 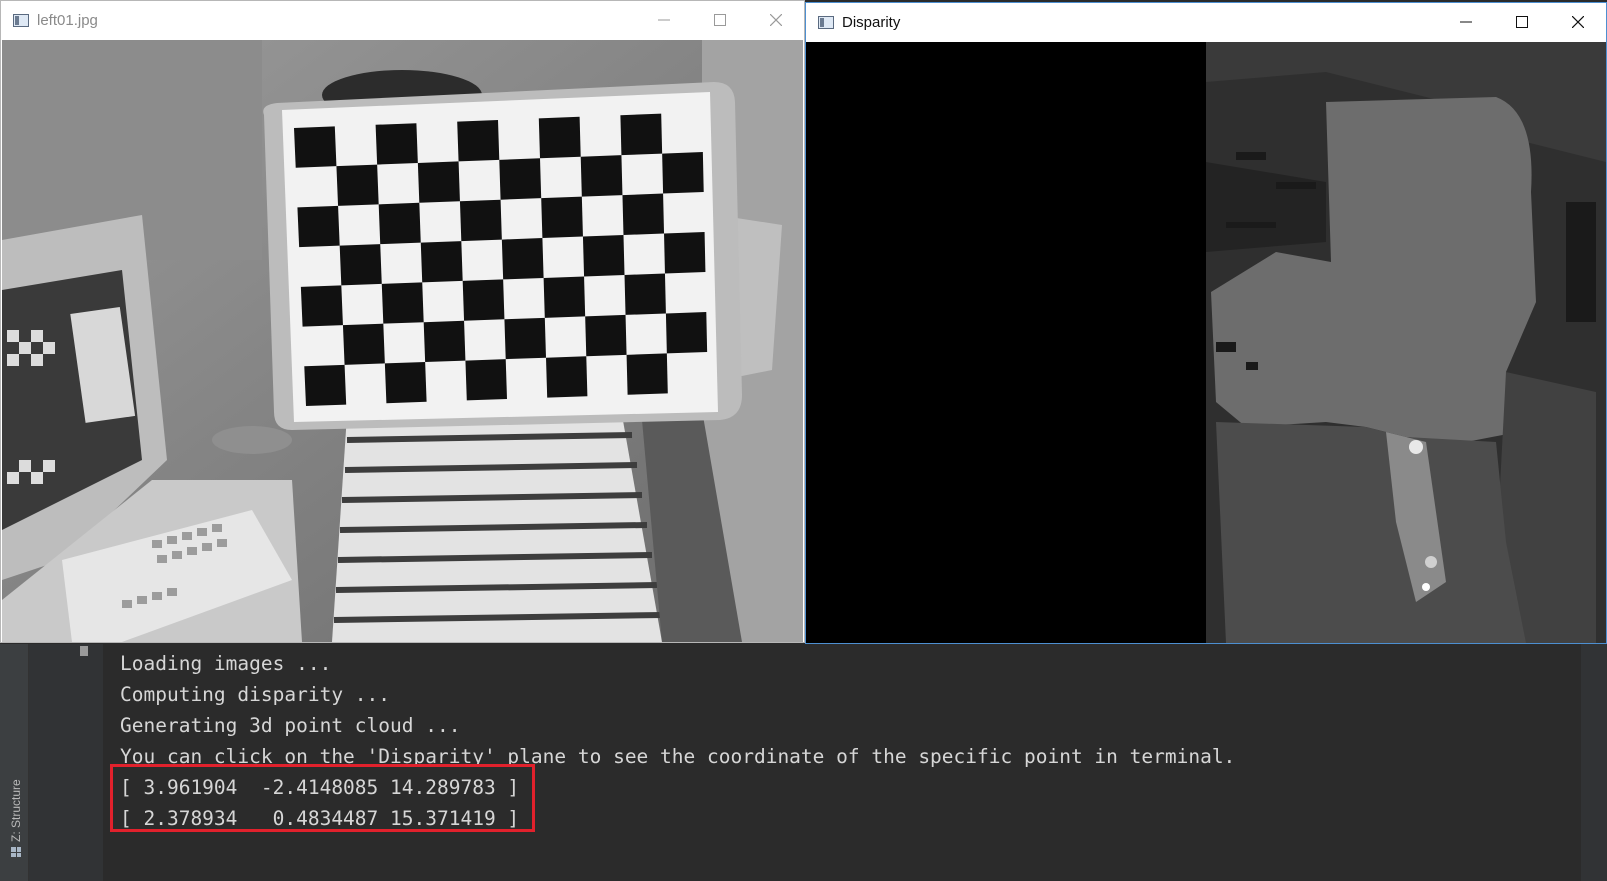 I want to click on terminal-coordinate-line: [ 3.961904 -2.4148085 14.289783 ], so click(x=320, y=787).